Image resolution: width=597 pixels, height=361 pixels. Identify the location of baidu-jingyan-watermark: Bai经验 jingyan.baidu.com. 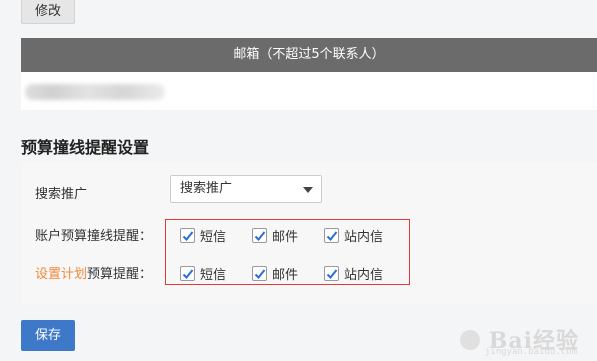
(519, 340).